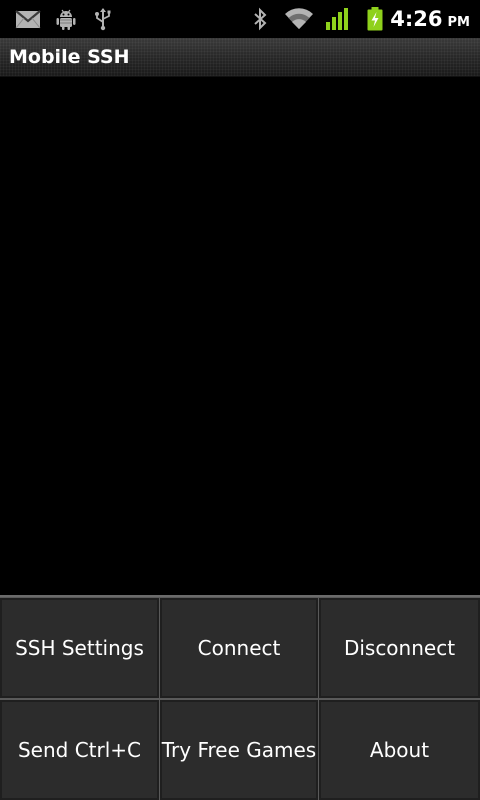  I want to click on connect-button: Connect, so click(239, 648).